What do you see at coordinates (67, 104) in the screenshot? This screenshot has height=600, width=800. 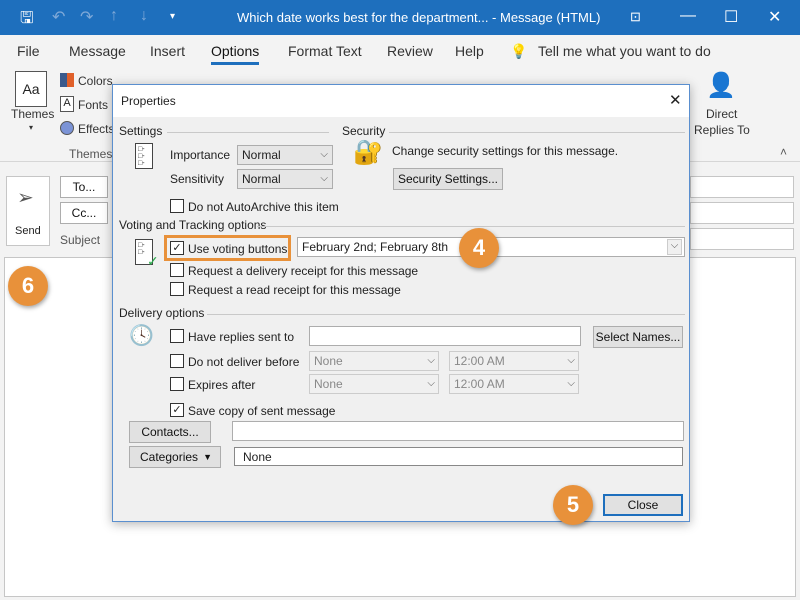 I see `fonts-icon: A` at bounding box center [67, 104].